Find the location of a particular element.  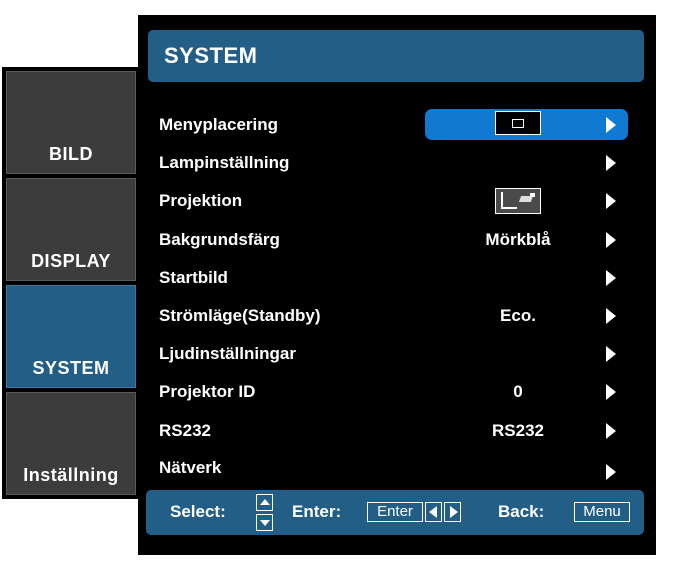

menu-item-menyplacering: Menyplacering is located at coordinates (397, 125).